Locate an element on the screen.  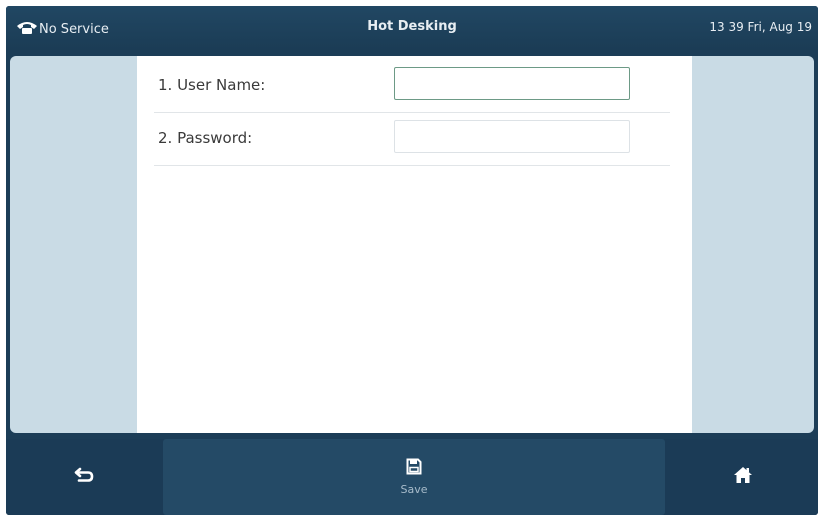
password-label: 2. Password: is located at coordinates (205, 138).